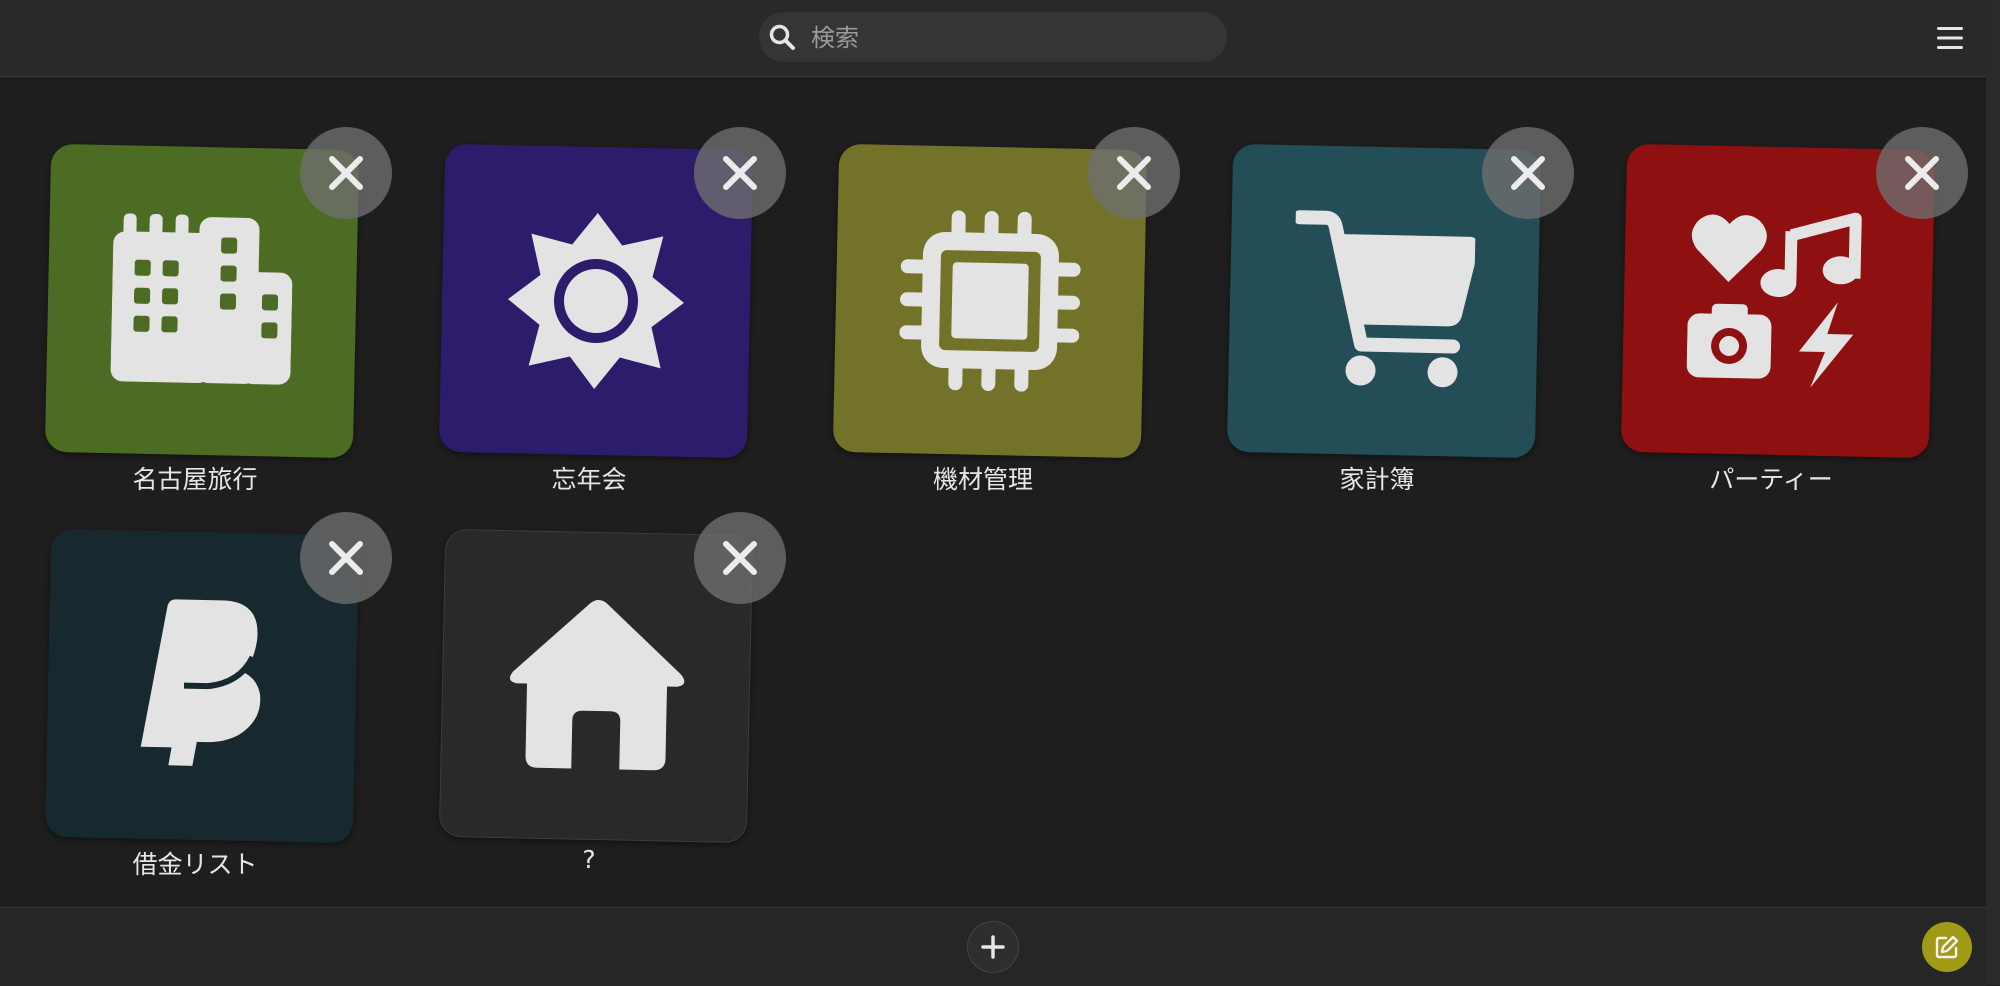 This screenshot has width=2000, height=986. I want to click on house-icon, so click(597, 685).